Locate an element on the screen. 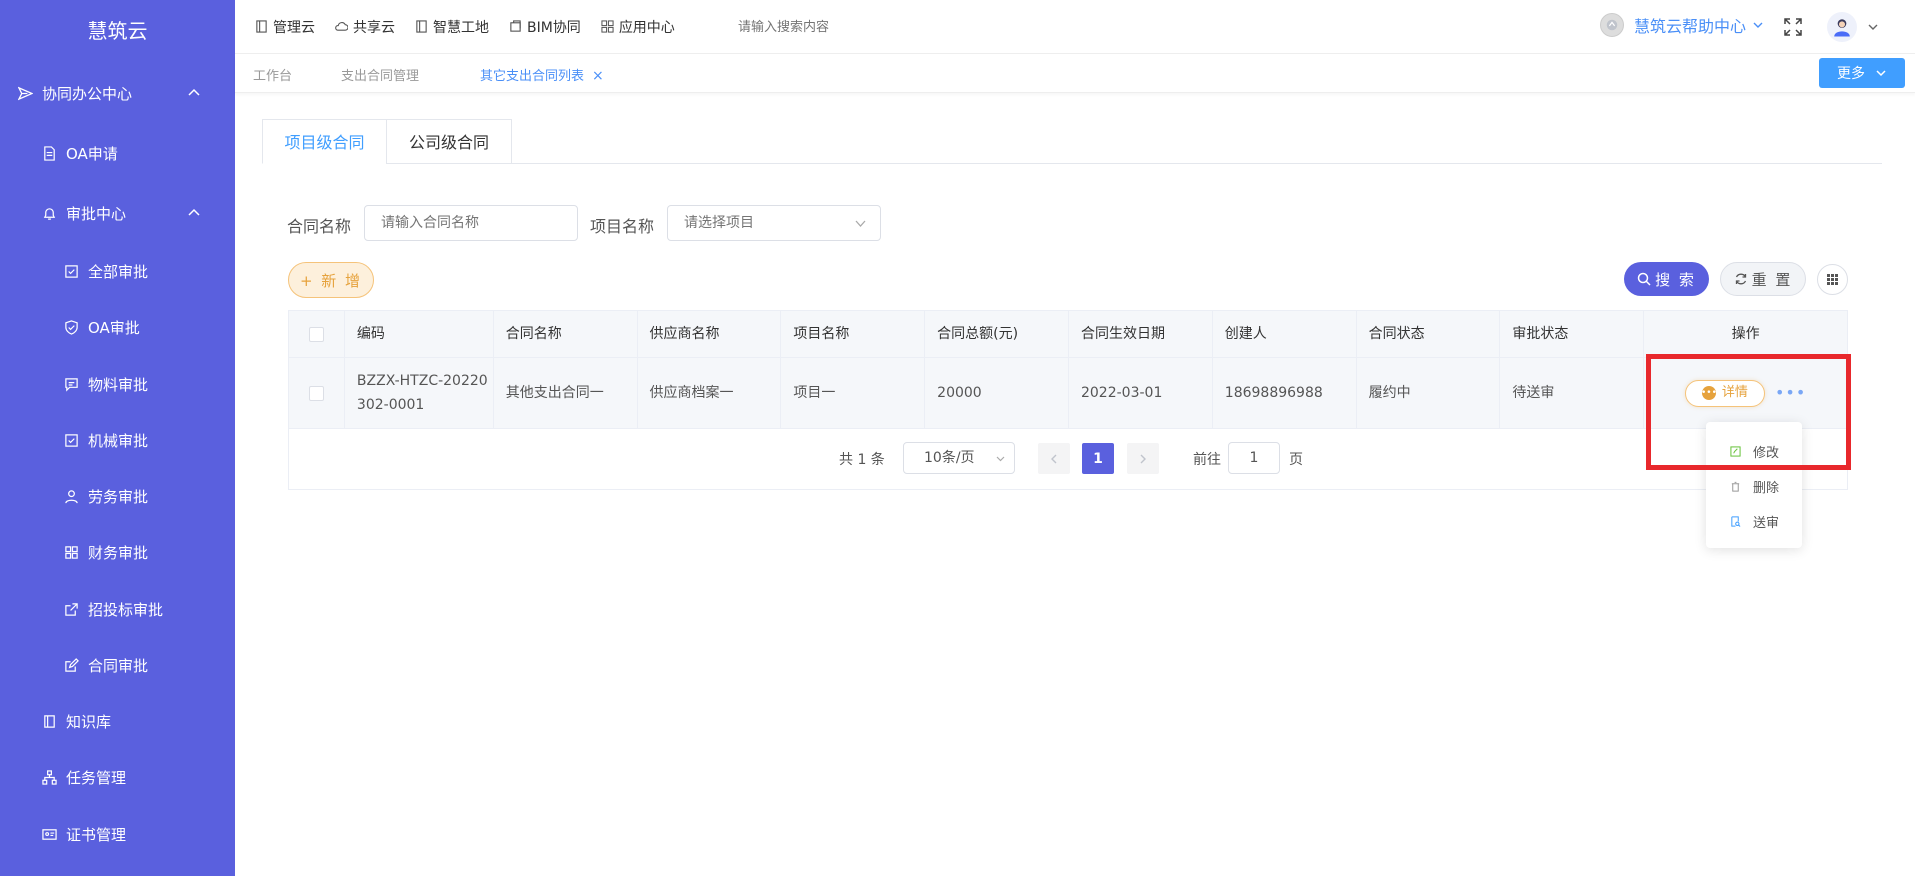 This screenshot has width=1915, height=876. sidebar-item-label: 财务审批 is located at coordinates (118, 552).